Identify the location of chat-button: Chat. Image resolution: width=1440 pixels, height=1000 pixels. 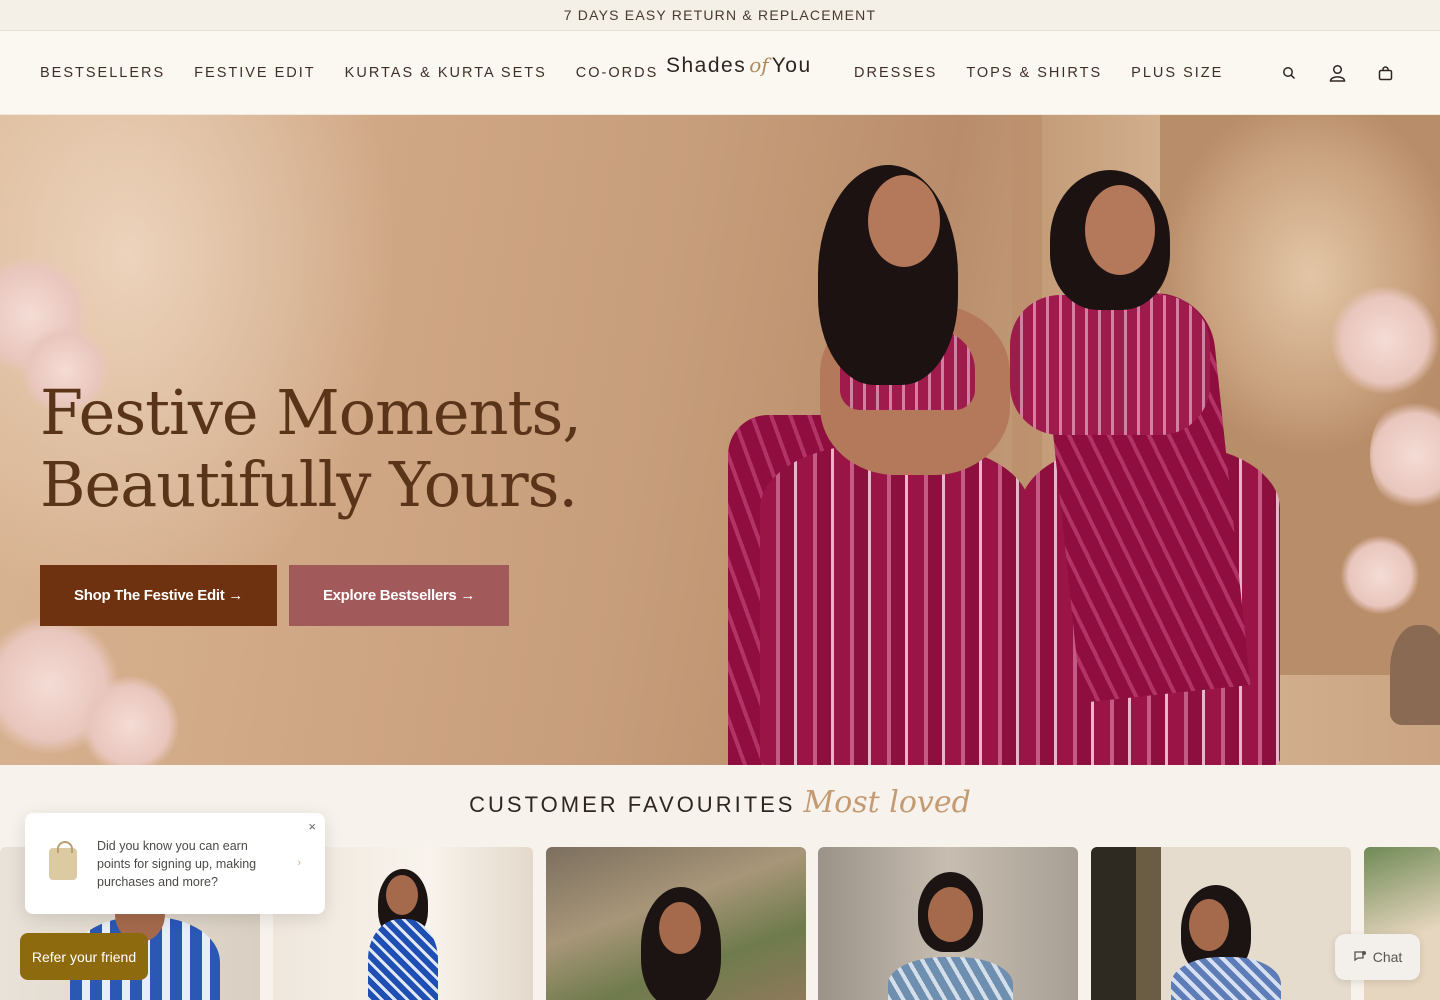
(1377, 957).